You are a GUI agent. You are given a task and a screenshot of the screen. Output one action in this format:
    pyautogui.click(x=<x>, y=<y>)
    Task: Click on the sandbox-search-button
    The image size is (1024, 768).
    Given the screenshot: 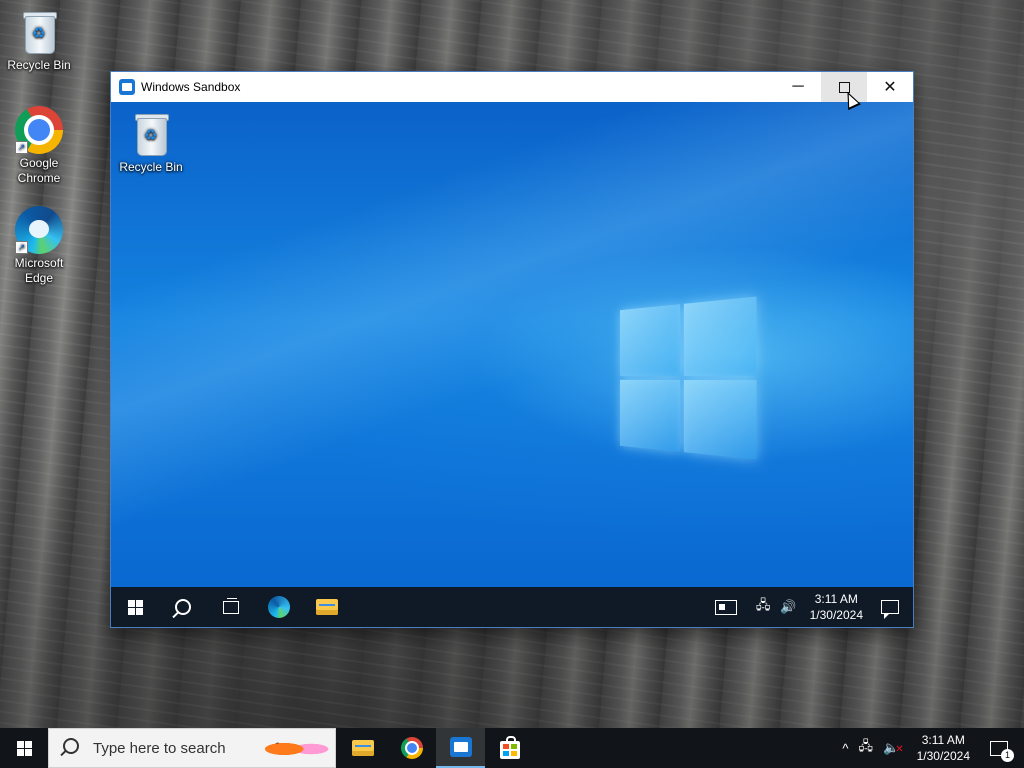 What is the action you would take?
    pyautogui.click(x=183, y=607)
    